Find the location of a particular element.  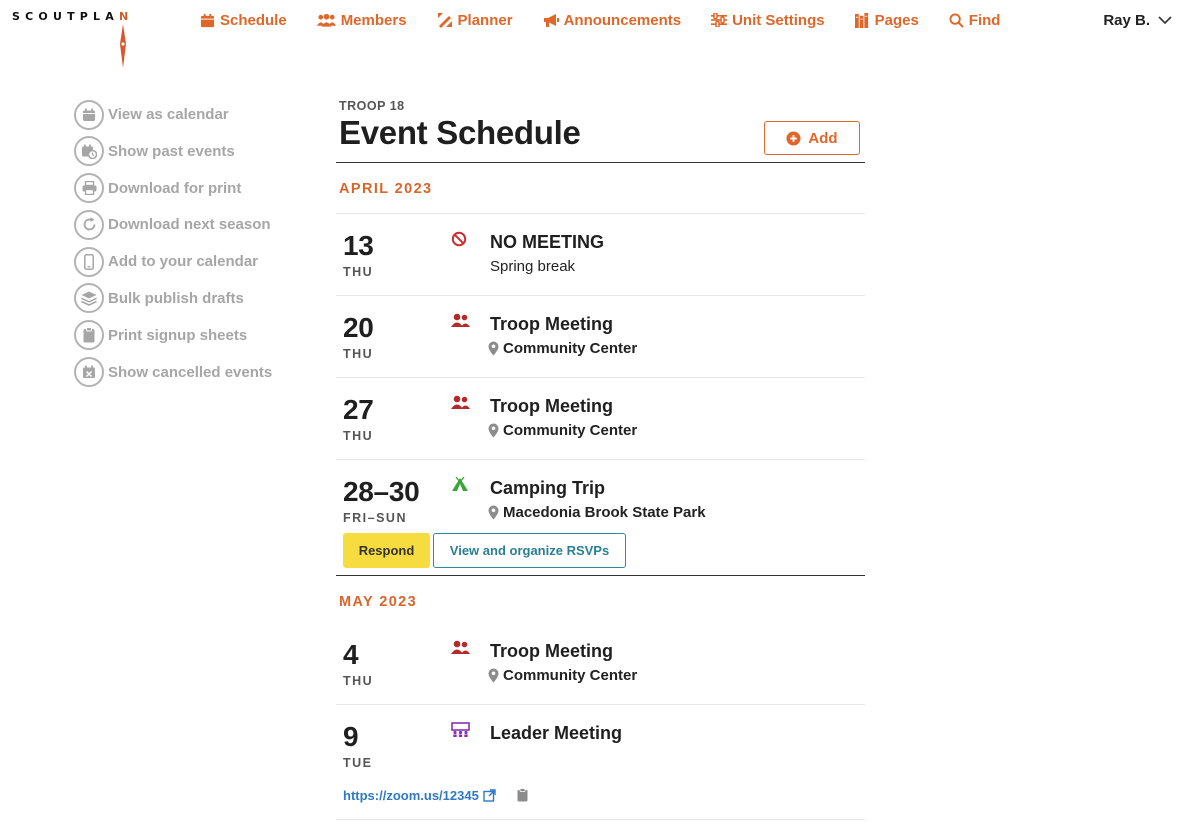

event-row: 27 THU Troop Meeting Community Center is located at coordinates (600, 419).